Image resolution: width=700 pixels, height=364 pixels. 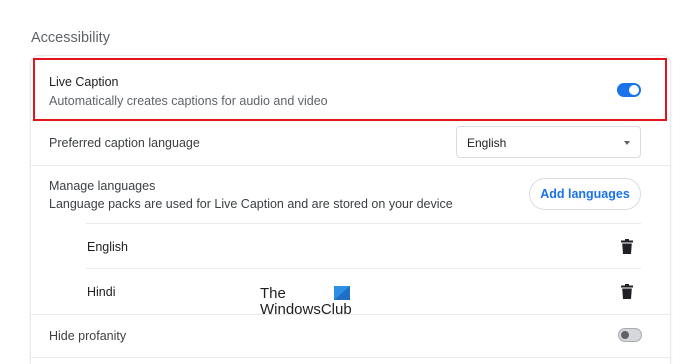 I want to click on chevron-down-icon, so click(x=627, y=143).